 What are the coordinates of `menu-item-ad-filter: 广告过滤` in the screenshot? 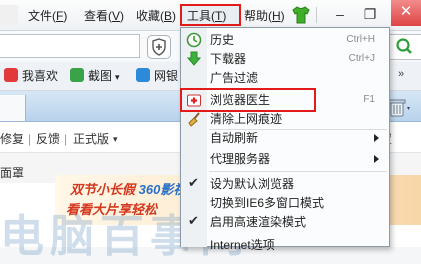 It's located at (285, 78).